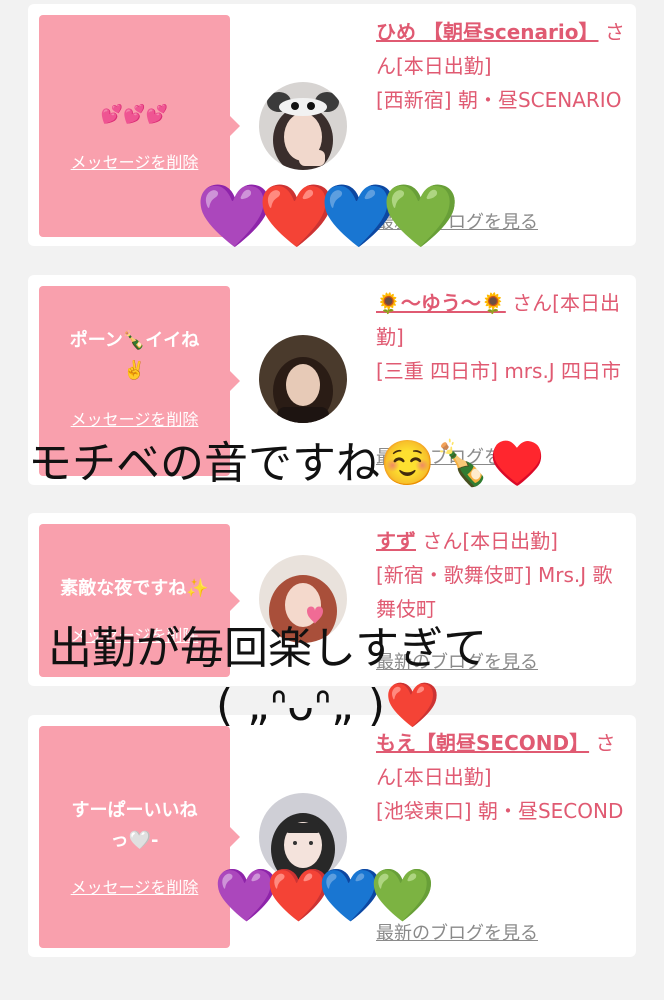  I want to click on message-bubble: すーぱーいいねっ🤍- メッセージを削除, so click(139, 837).